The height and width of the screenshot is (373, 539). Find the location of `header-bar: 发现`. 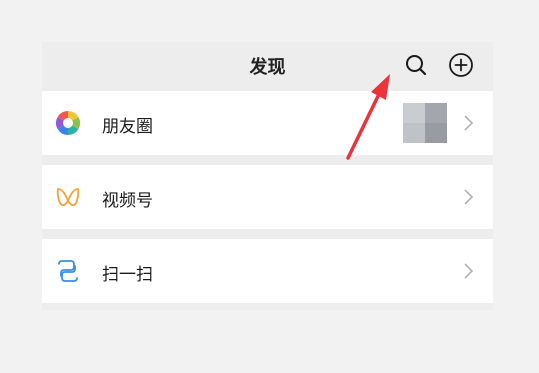

header-bar: 发现 is located at coordinates (267, 65).